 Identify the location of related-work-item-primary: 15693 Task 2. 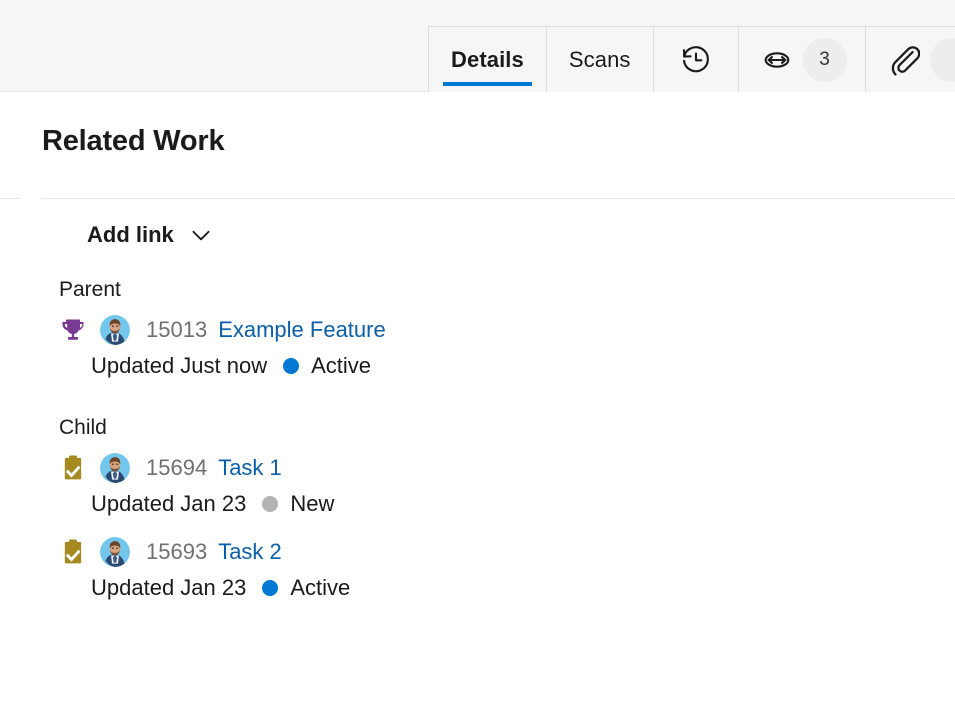
(477, 552).